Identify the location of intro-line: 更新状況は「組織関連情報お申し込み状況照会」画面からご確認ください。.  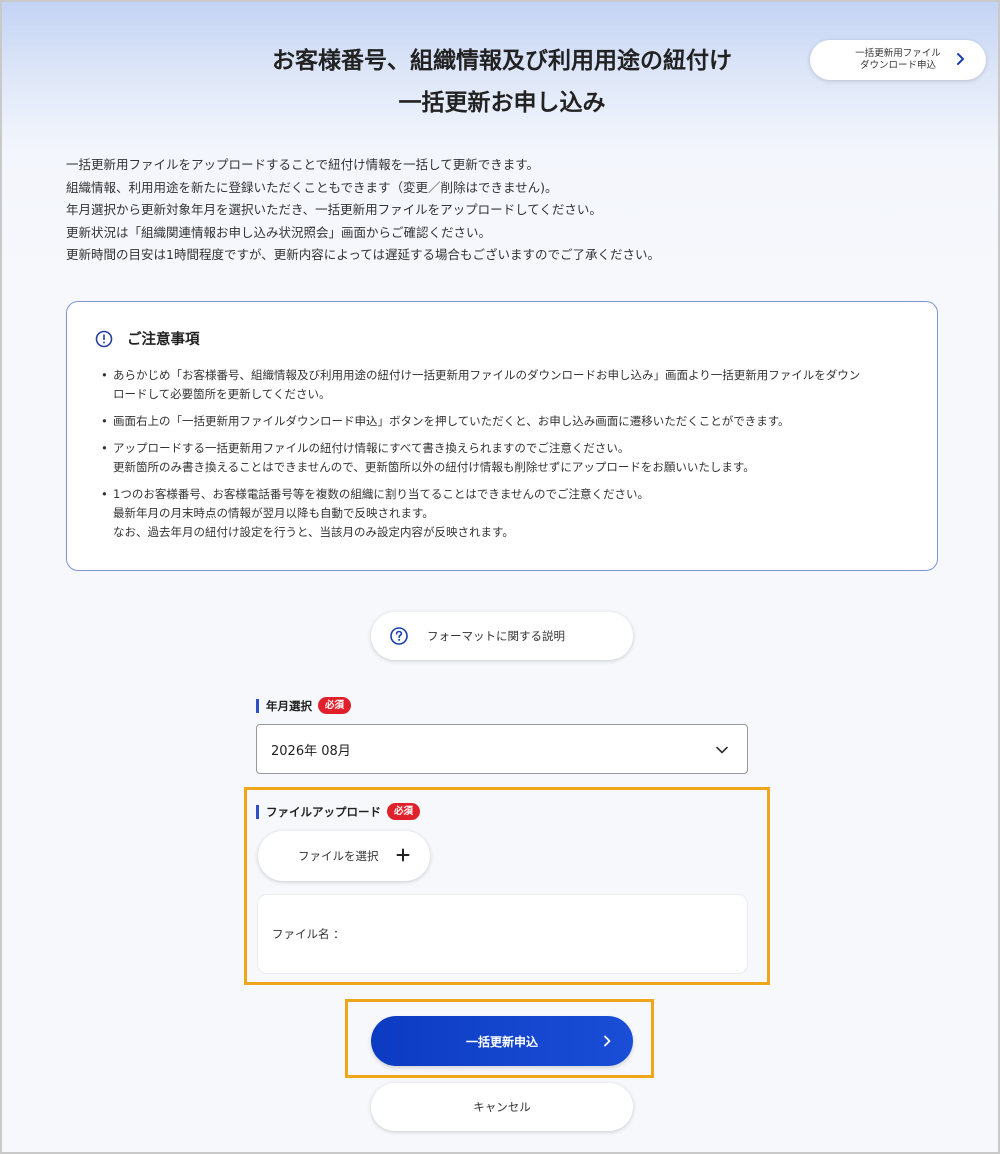
(279, 232).